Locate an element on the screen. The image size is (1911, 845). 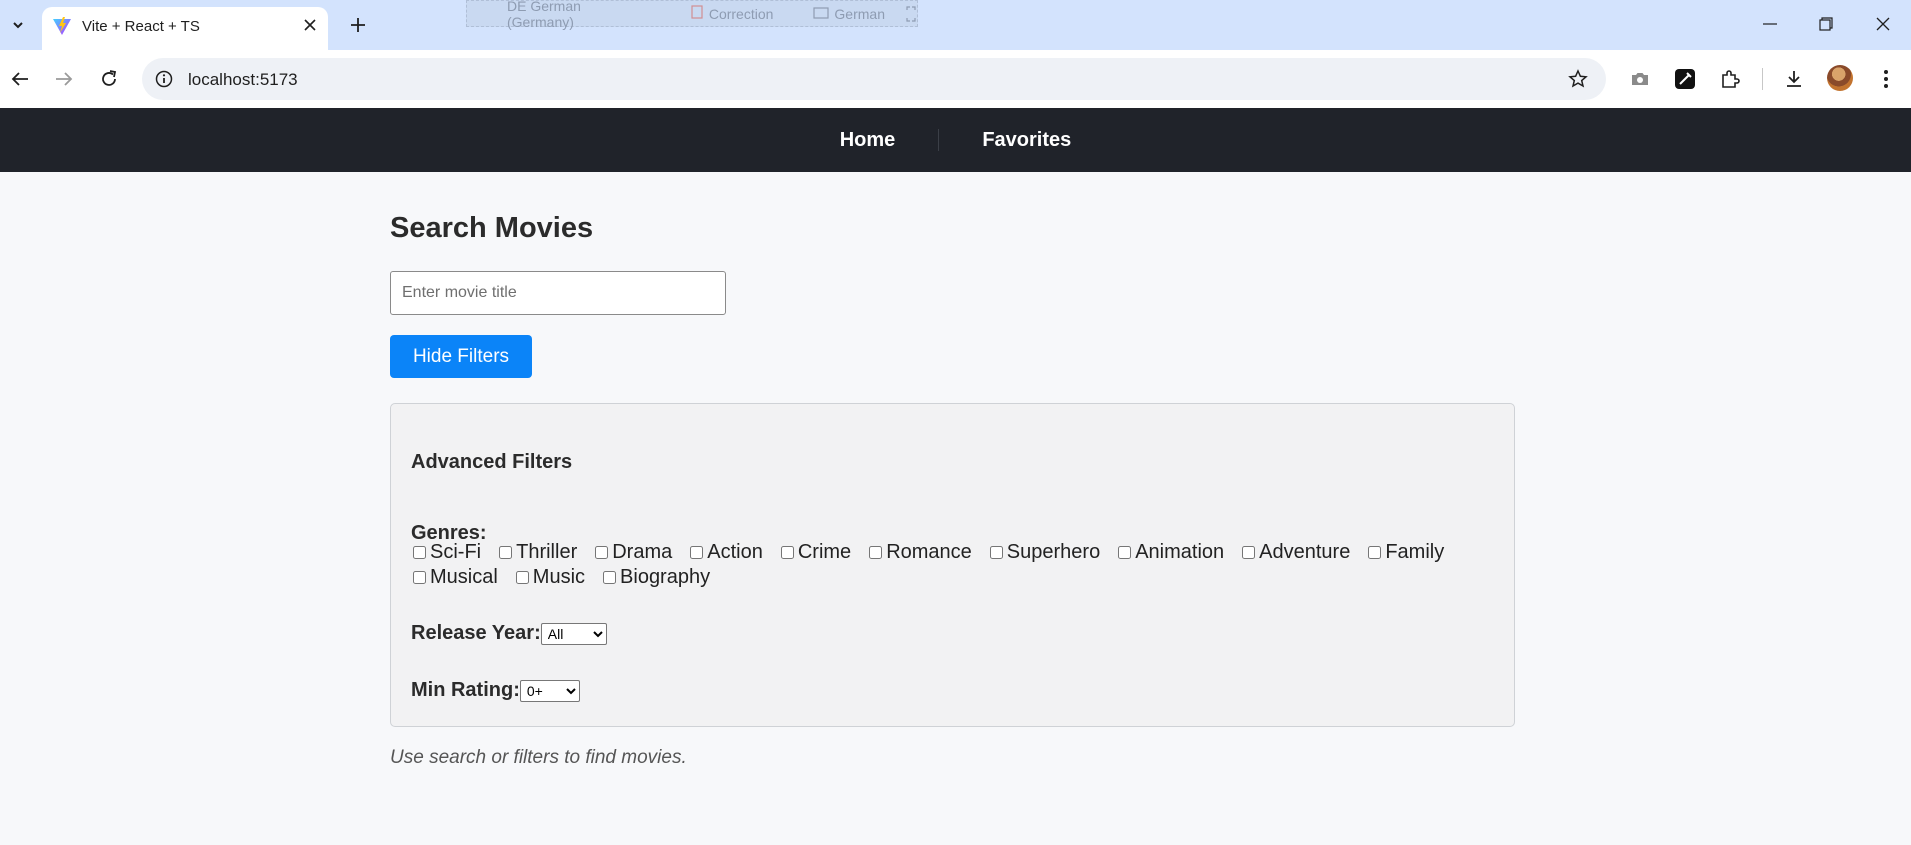
correction-label: Correction is located at coordinates (741, 13).